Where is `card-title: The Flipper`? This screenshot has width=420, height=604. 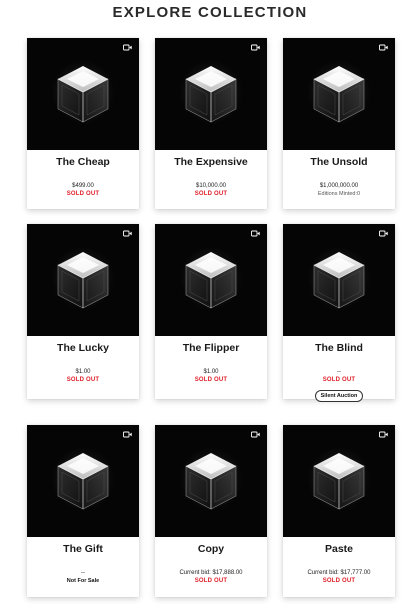 card-title: The Flipper is located at coordinates (211, 348).